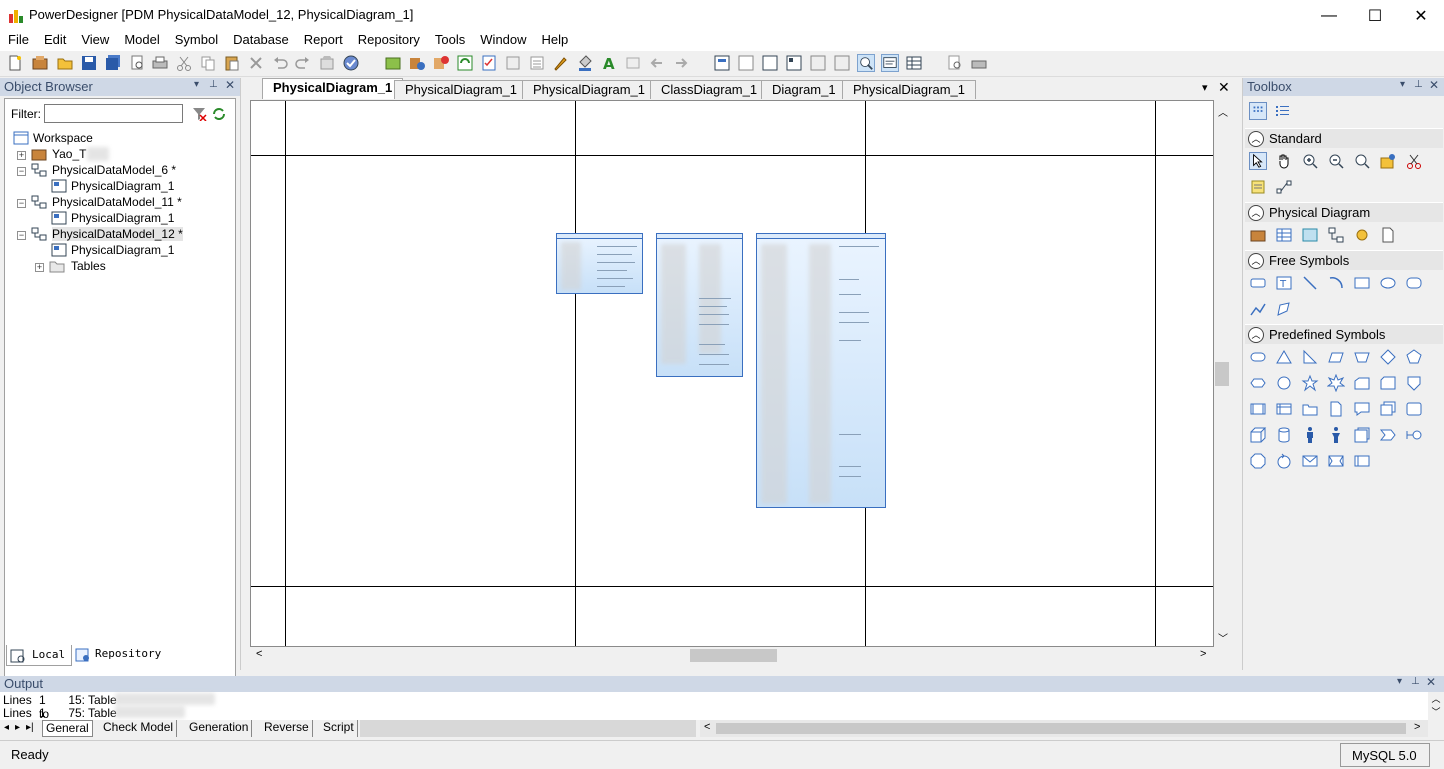  What do you see at coordinates (732, 655) in the screenshot?
I see `horizontal-scrollbar: < >` at bounding box center [732, 655].